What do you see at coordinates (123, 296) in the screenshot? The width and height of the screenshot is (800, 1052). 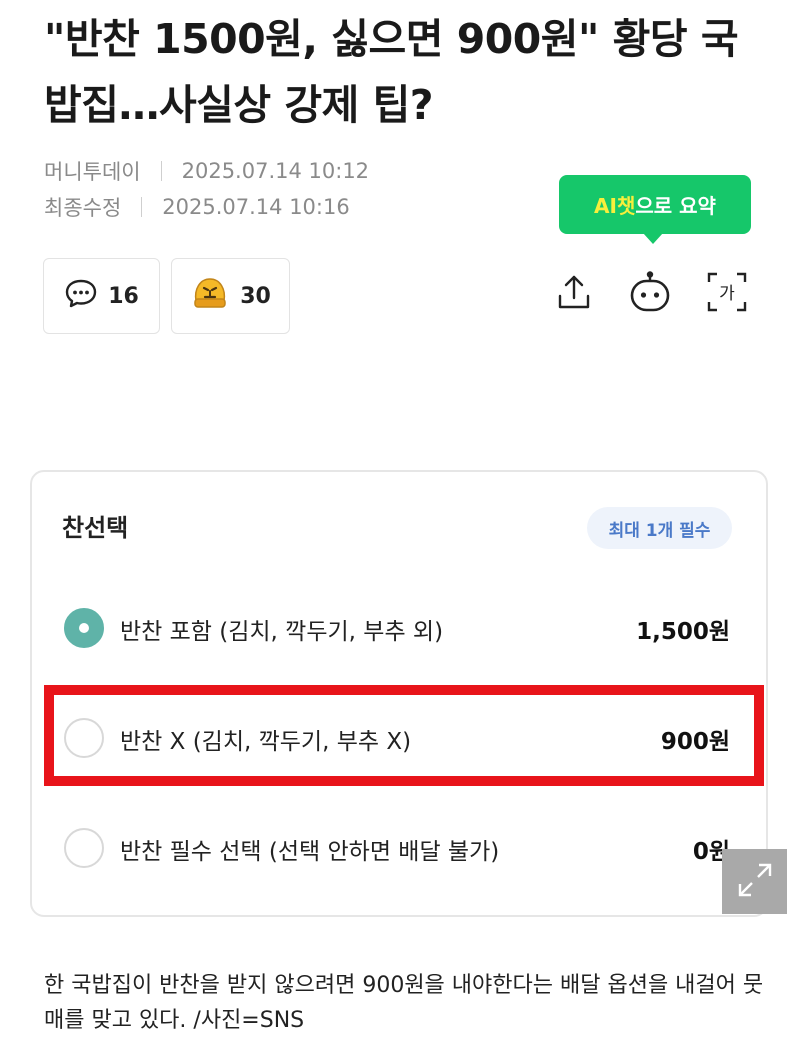 I see `comments-count: 16` at bounding box center [123, 296].